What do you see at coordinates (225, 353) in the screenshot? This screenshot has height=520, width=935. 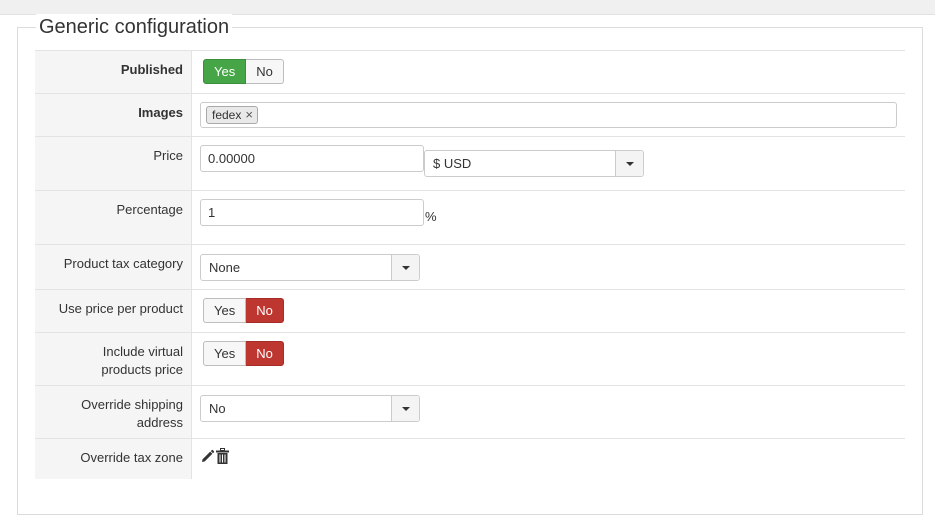 I see `include-virtual-yes-button: Yes` at bounding box center [225, 353].